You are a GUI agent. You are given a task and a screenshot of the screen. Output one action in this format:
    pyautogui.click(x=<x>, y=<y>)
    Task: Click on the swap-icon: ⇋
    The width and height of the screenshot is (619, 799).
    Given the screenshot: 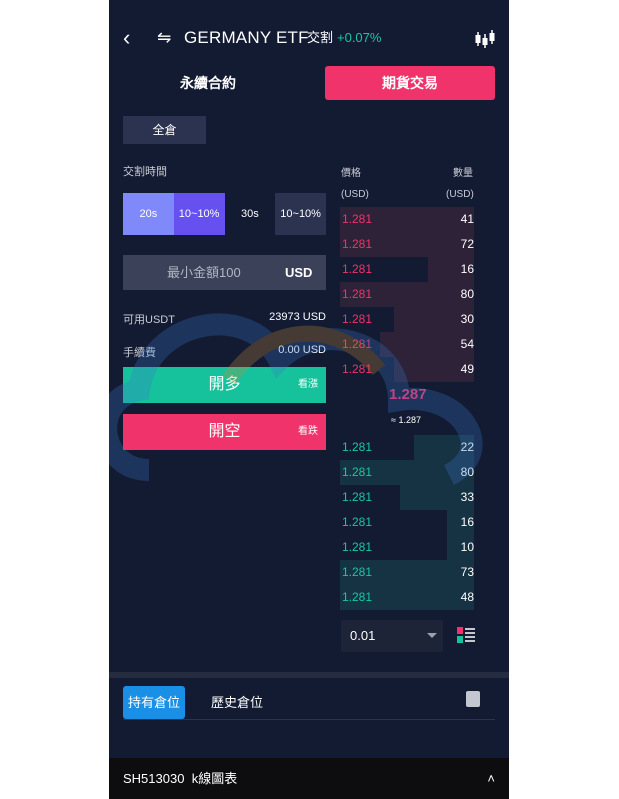 What is the action you would take?
    pyautogui.click(x=167, y=38)
    